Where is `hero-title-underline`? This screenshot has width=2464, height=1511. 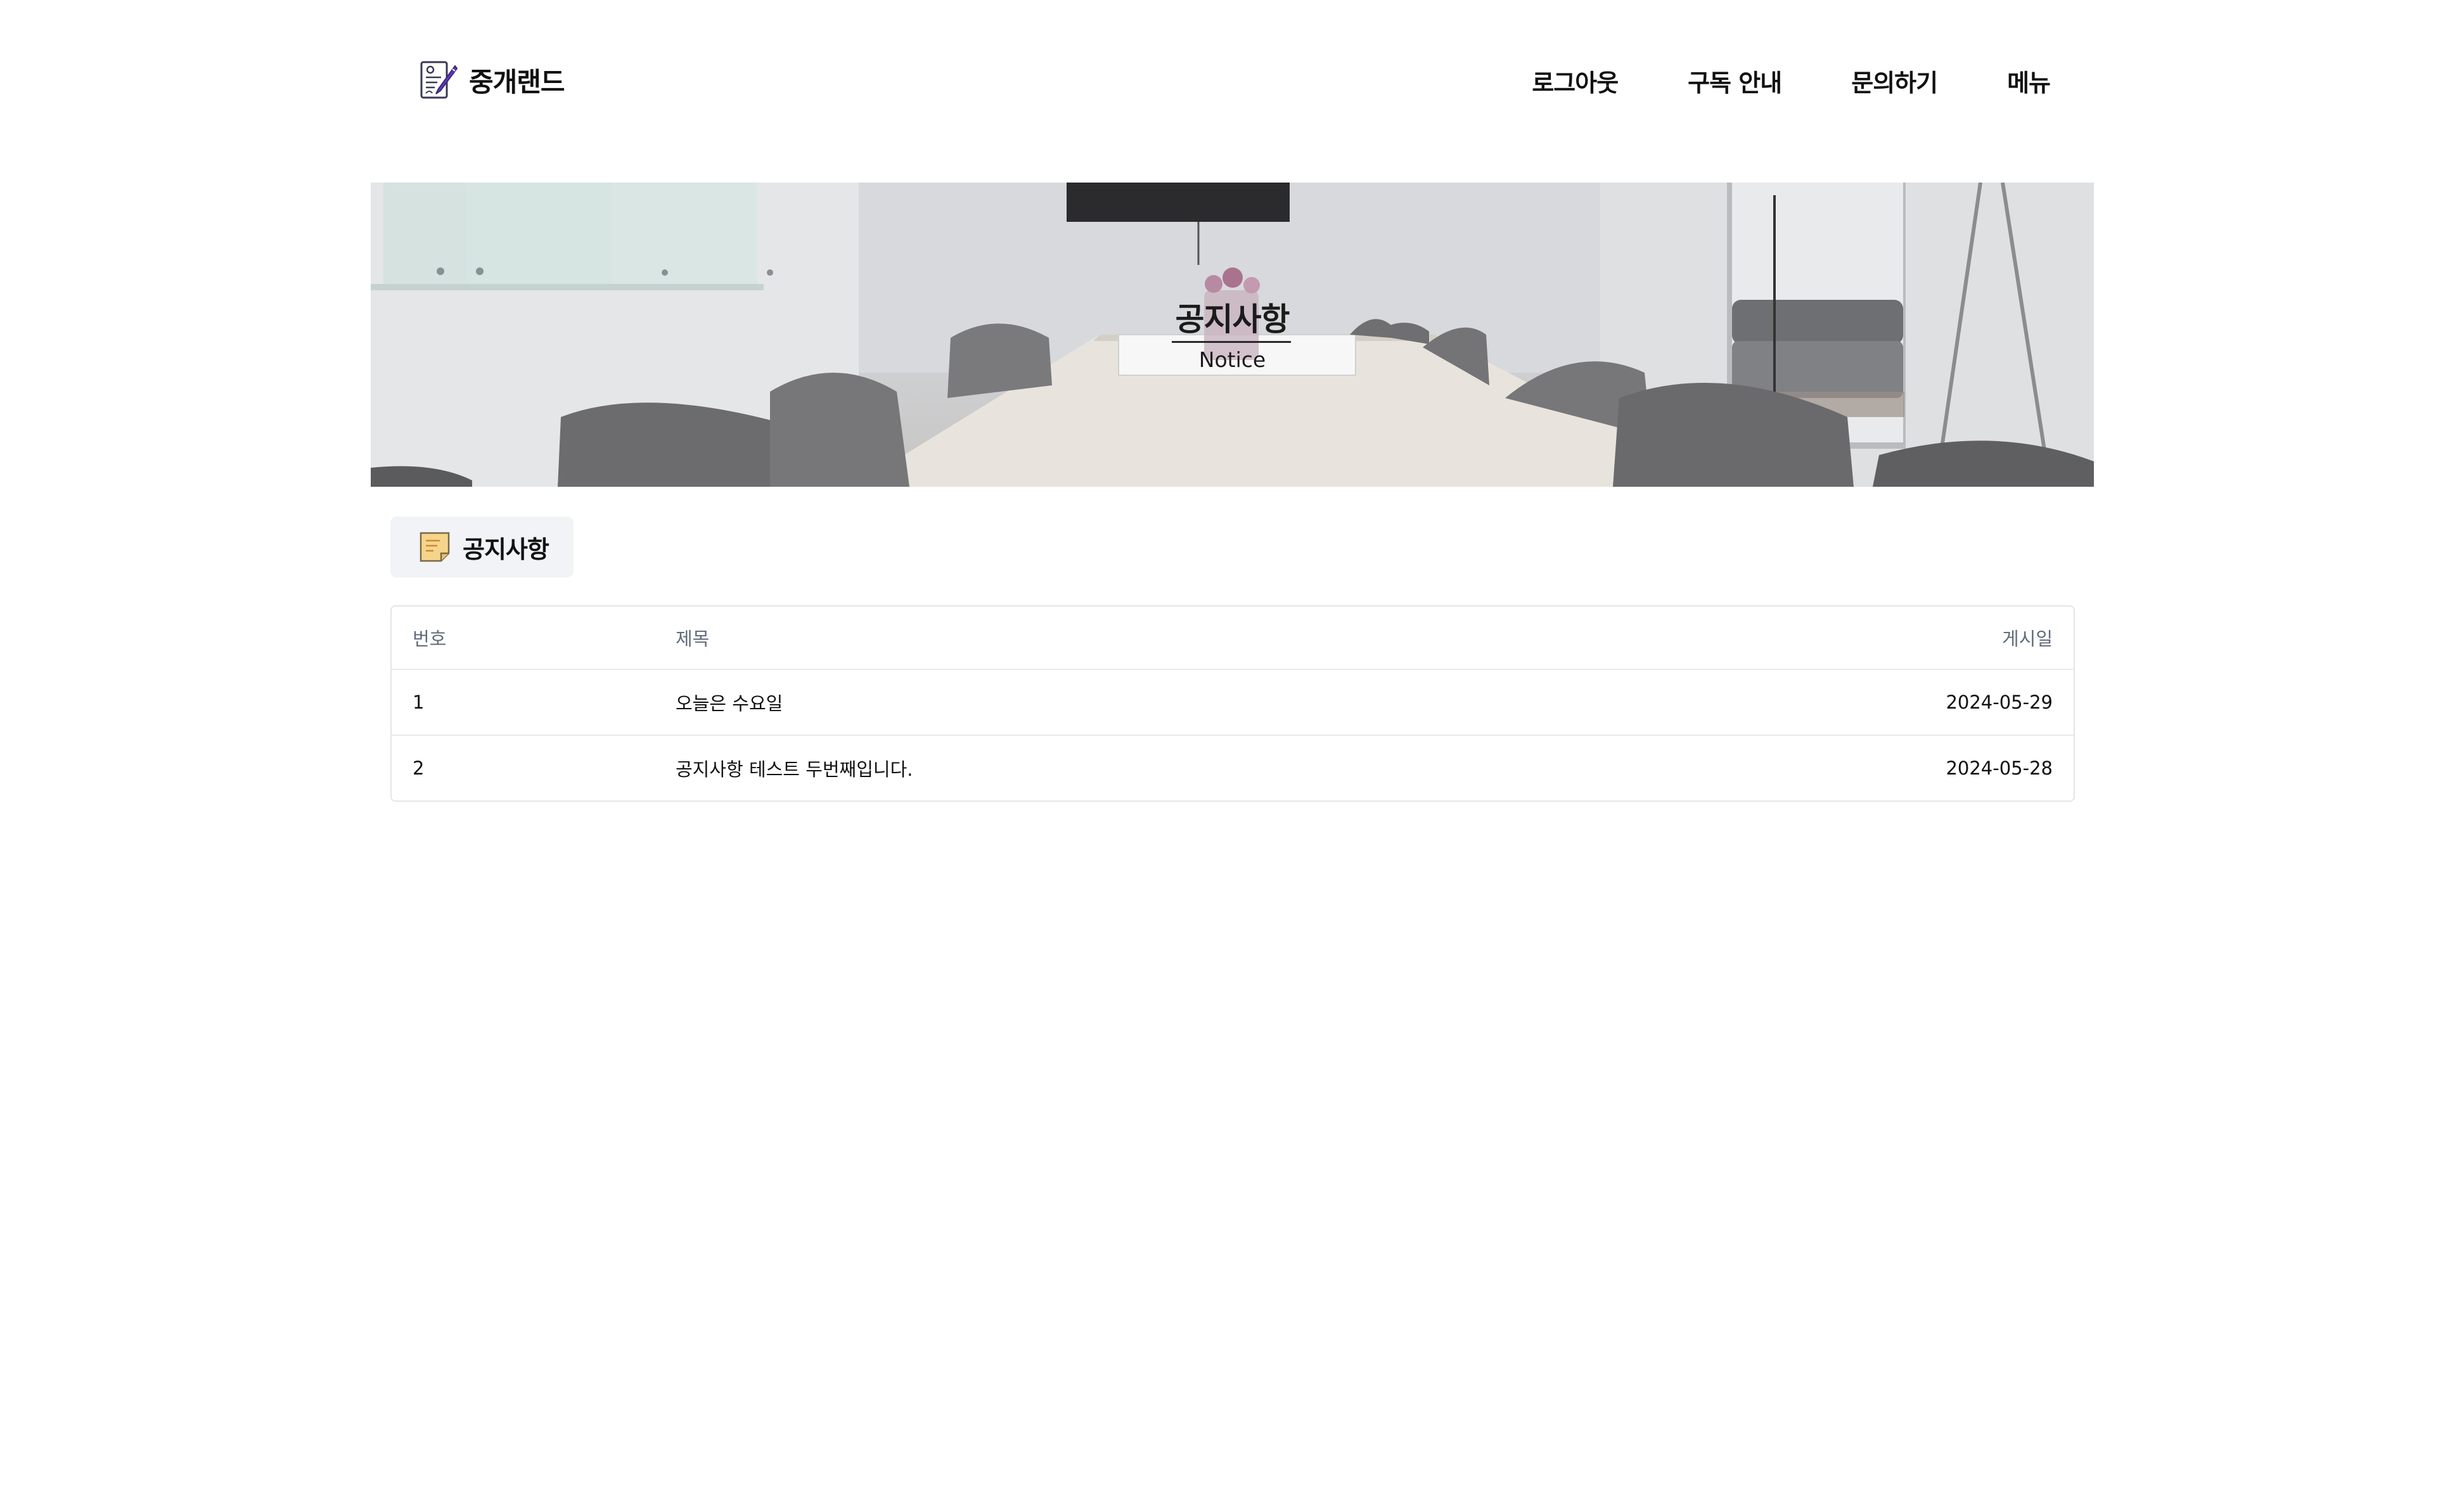 hero-title-underline is located at coordinates (1231, 342).